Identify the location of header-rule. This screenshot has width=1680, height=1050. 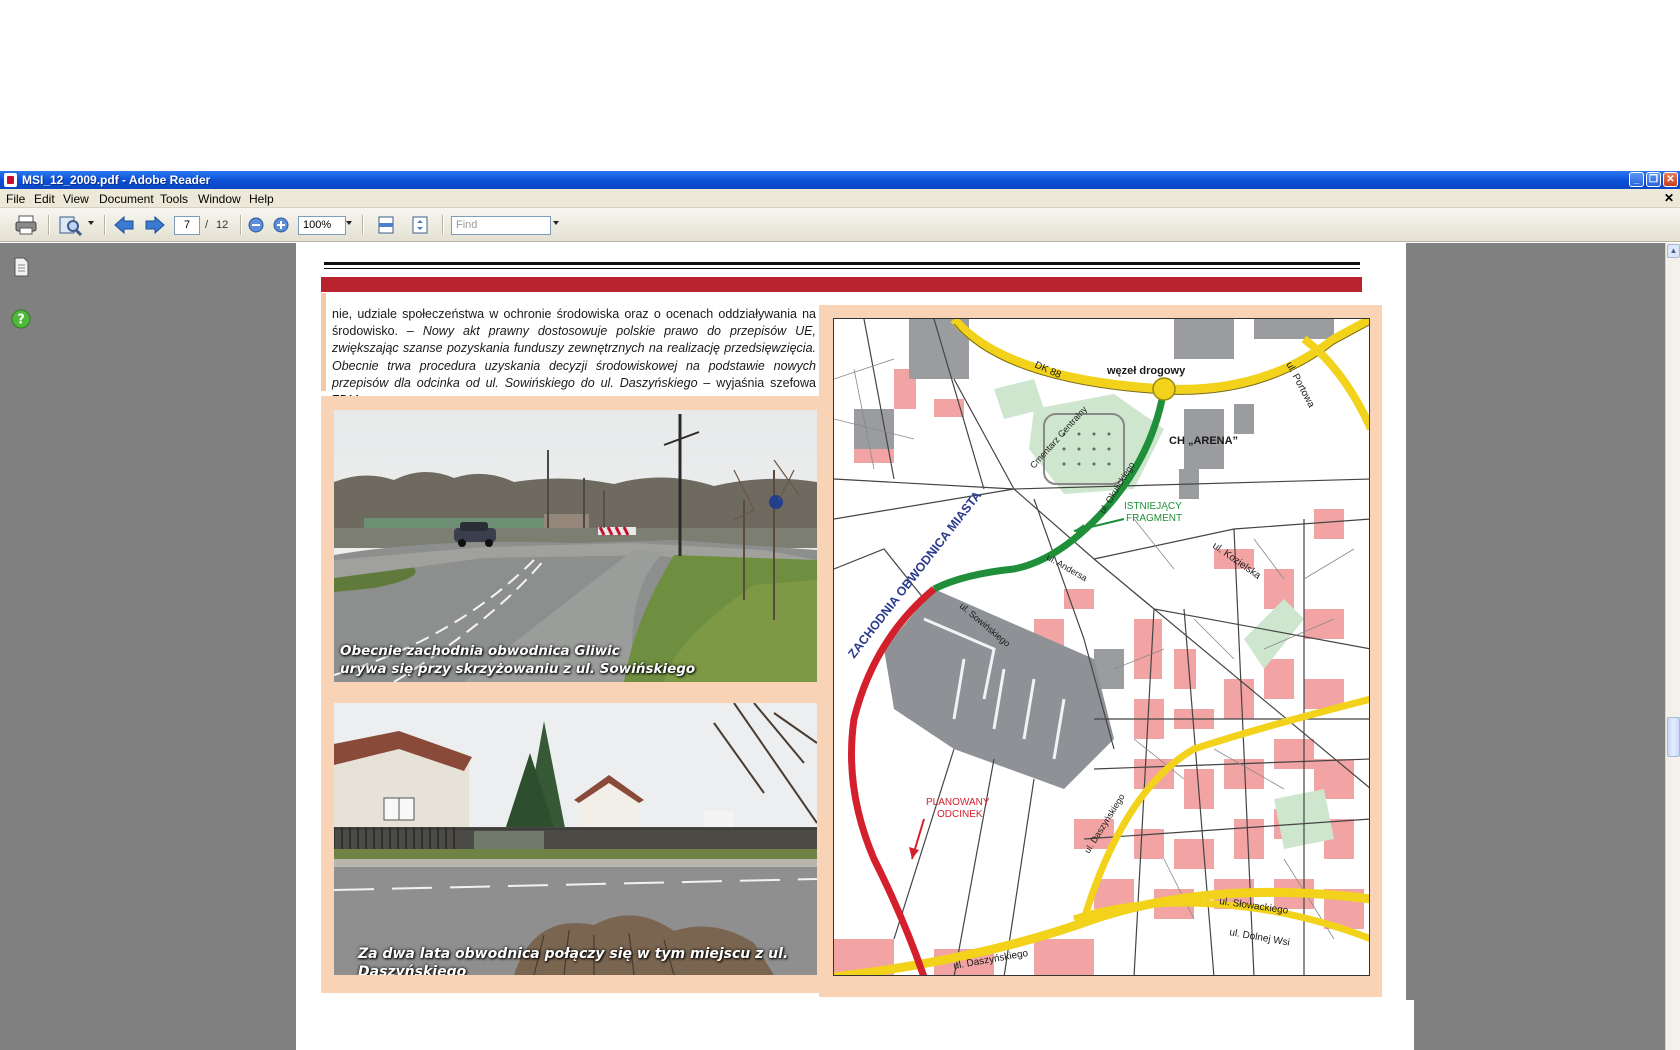
(842, 263).